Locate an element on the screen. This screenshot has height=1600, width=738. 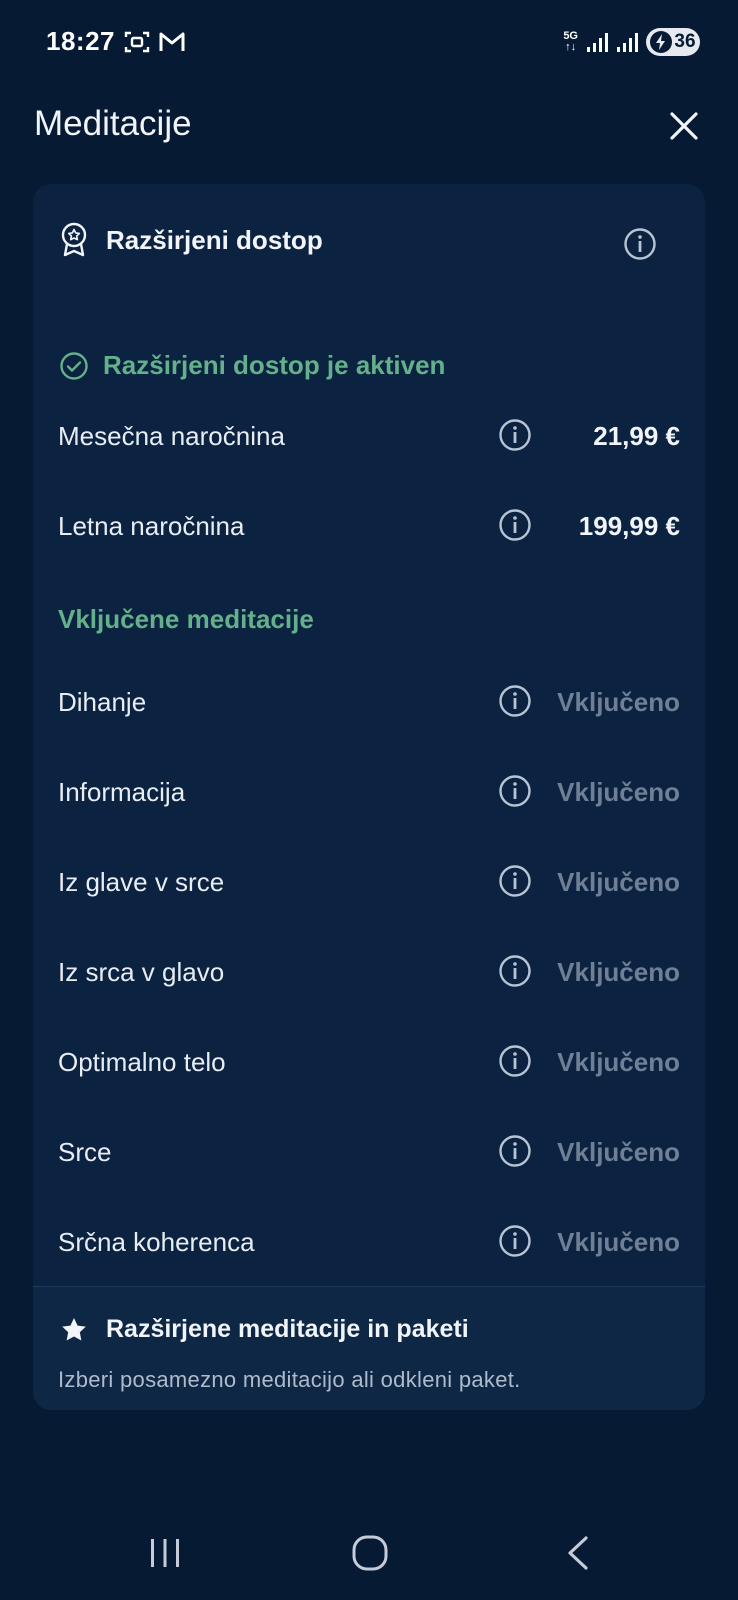
meditation-label: Iz srca v glavo is located at coordinates (141, 972).